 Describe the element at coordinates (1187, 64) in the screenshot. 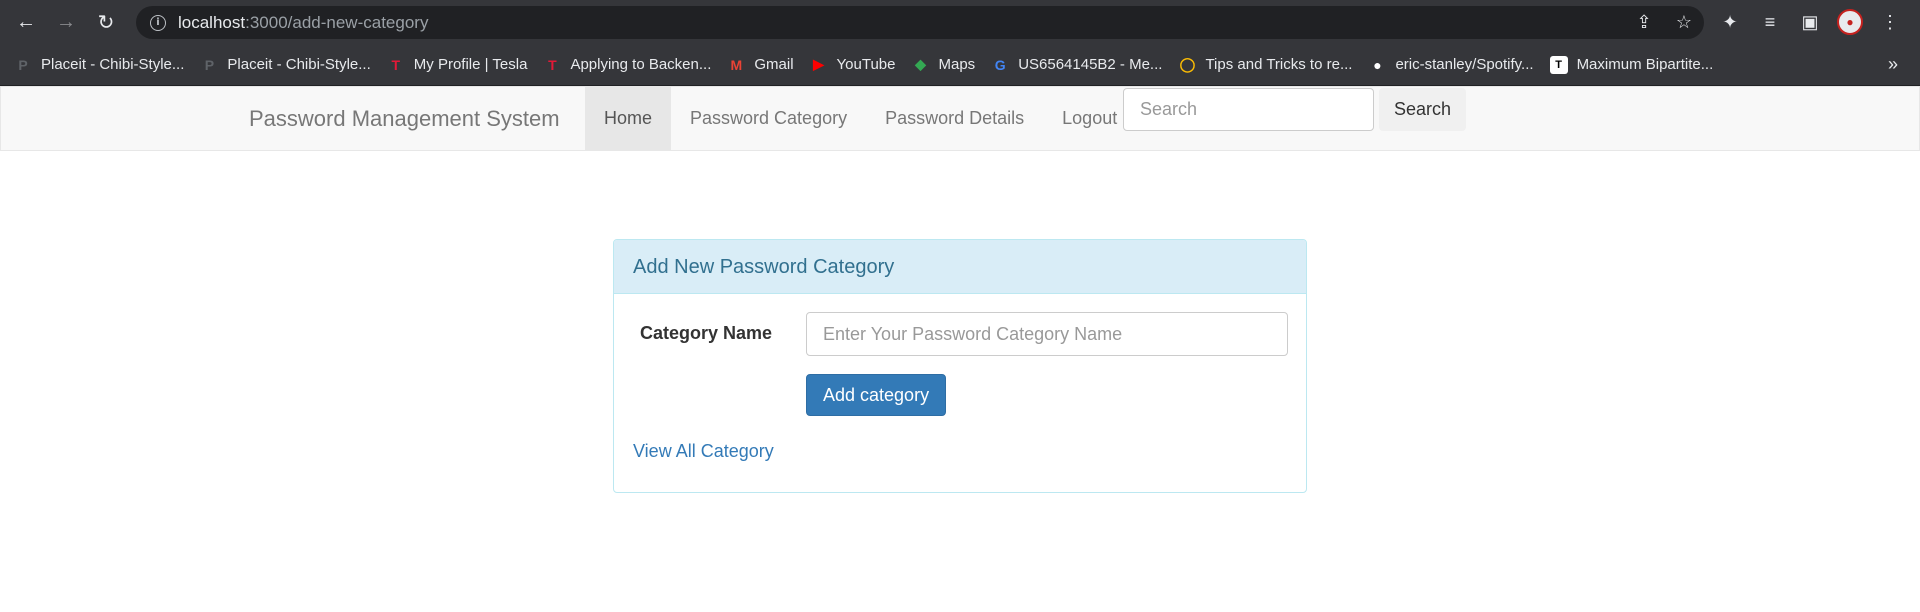

I see `ring-icon: ◯` at that location.